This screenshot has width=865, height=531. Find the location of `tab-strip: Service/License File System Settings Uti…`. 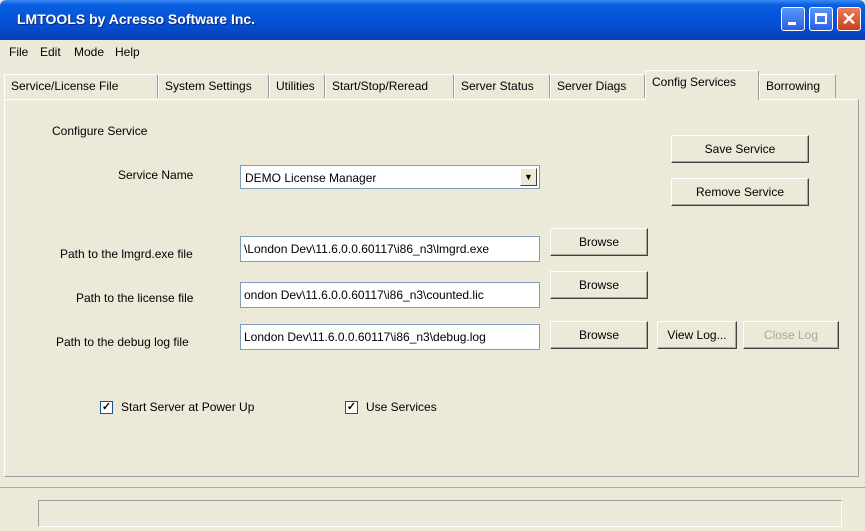

tab-strip: Service/License File System Settings Uti… is located at coordinates (432, 85).